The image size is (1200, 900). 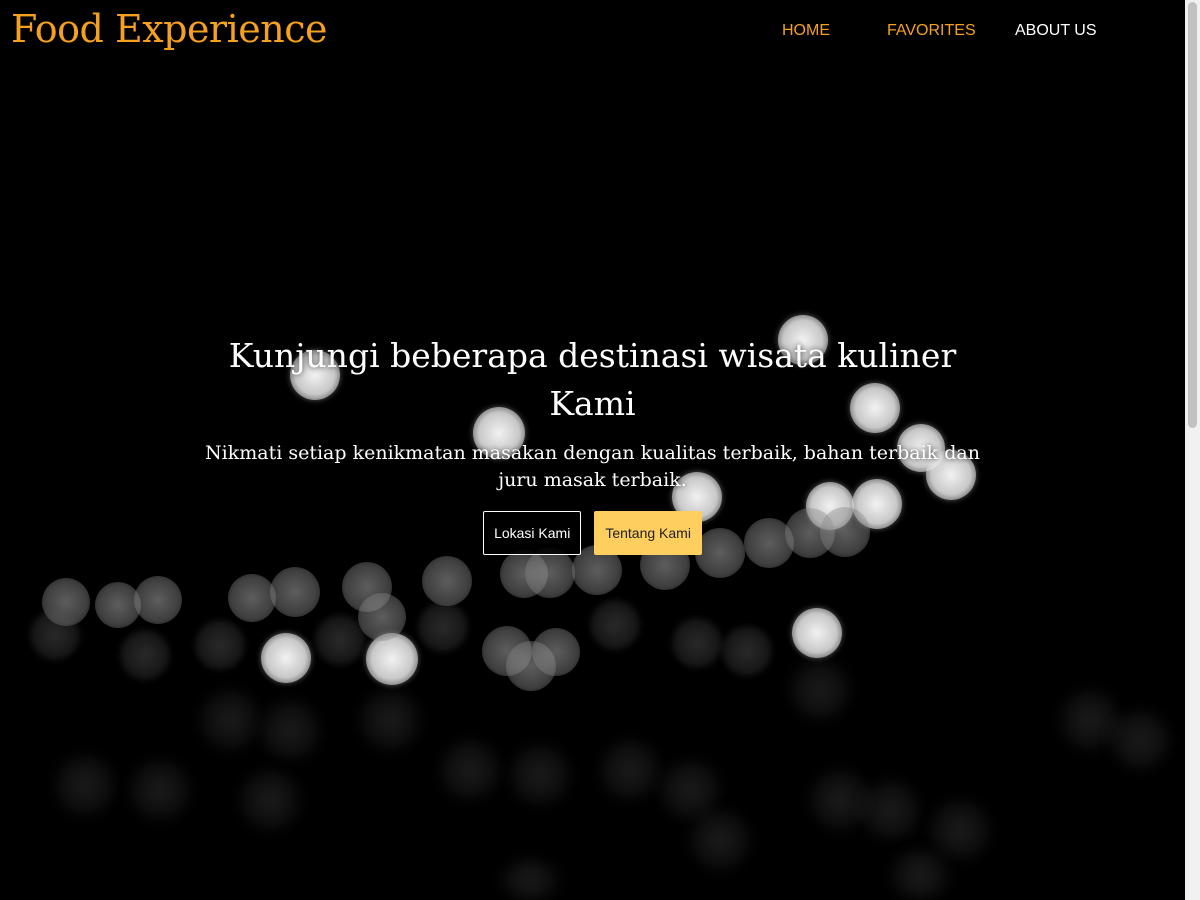 What do you see at coordinates (1192, 215) in the screenshot?
I see `scrollbar-thumb` at bounding box center [1192, 215].